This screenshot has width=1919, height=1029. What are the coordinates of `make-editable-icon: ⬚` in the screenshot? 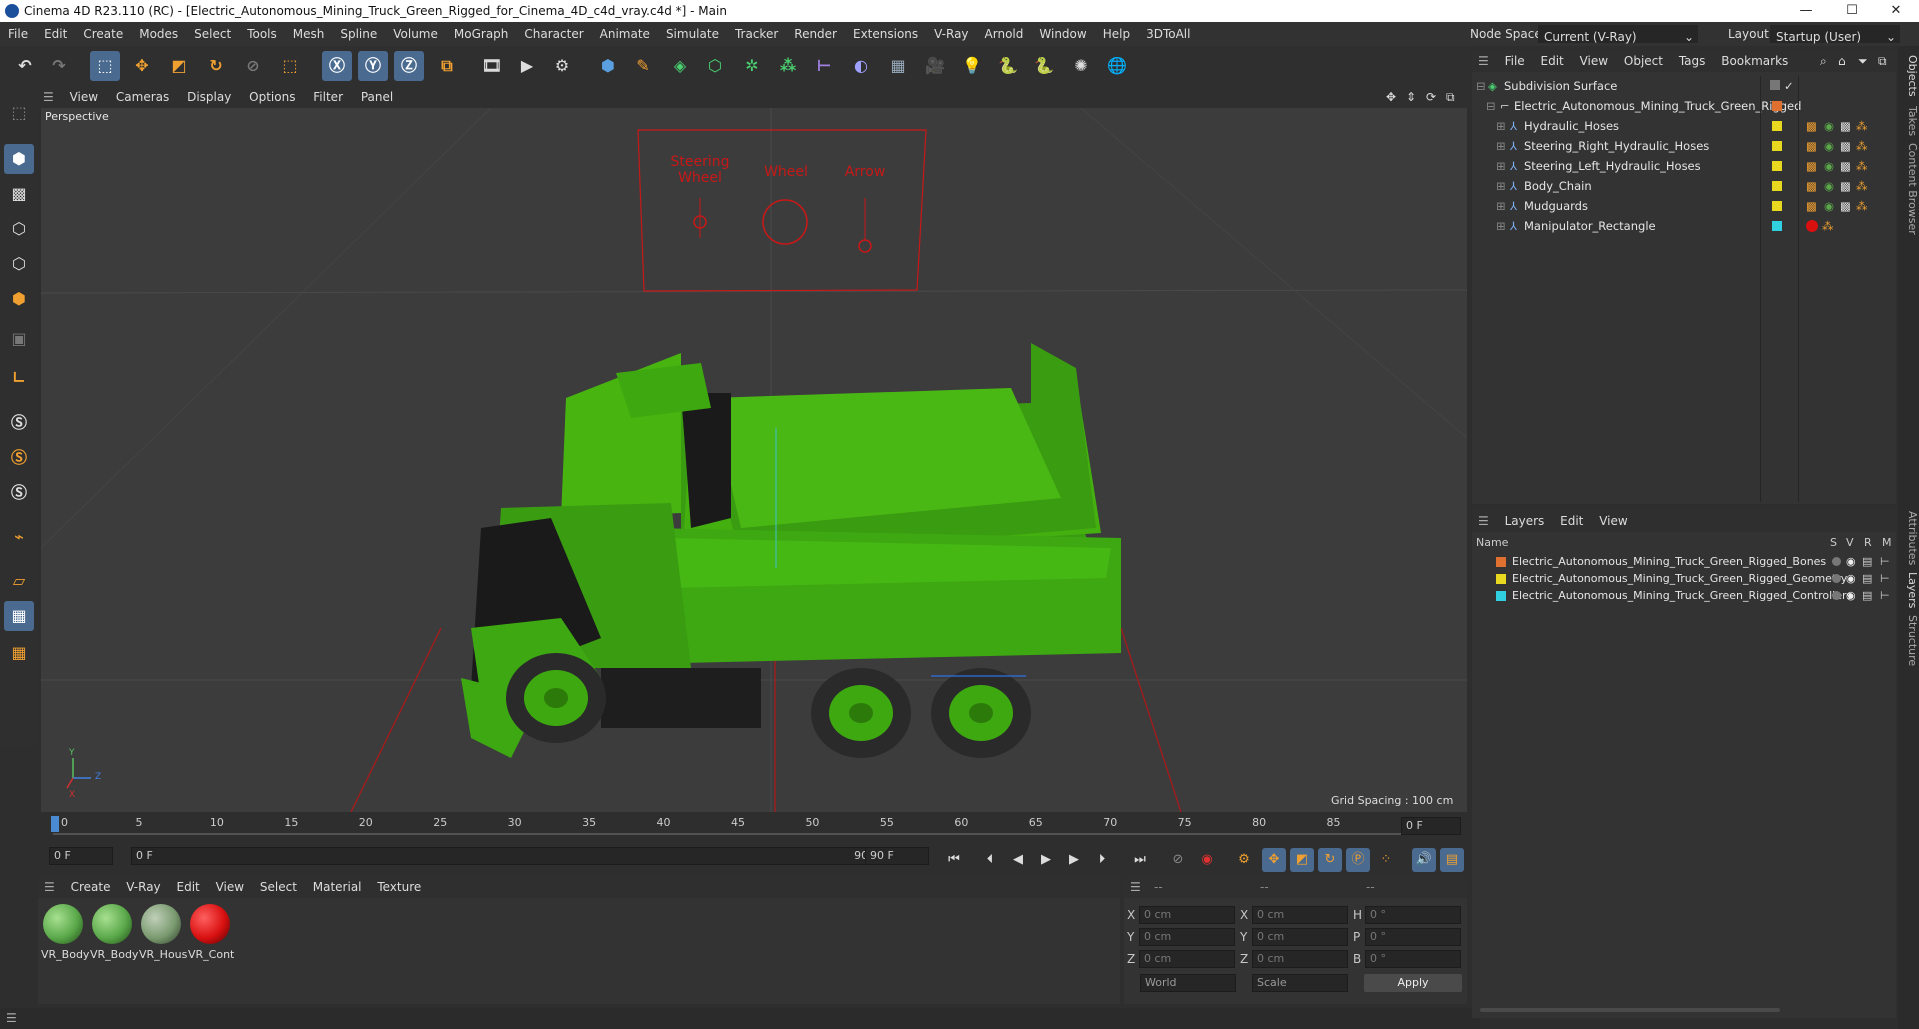 It's located at (19, 113).